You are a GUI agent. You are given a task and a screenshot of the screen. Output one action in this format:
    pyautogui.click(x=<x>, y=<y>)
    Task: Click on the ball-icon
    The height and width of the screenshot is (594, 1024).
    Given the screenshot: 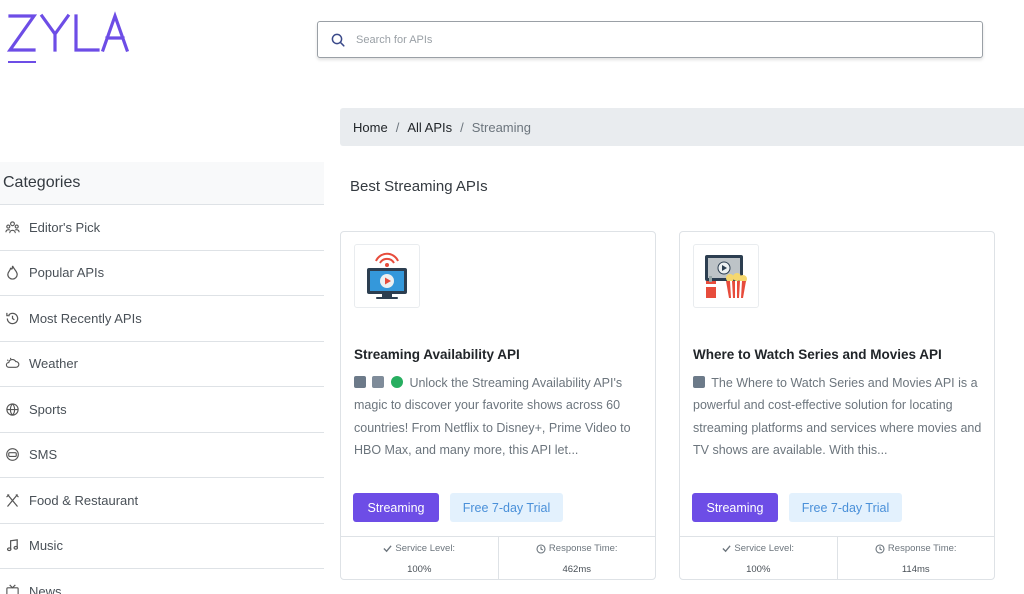 What is the action you would take?
    pyautogui.click(x=12, y=409)
    